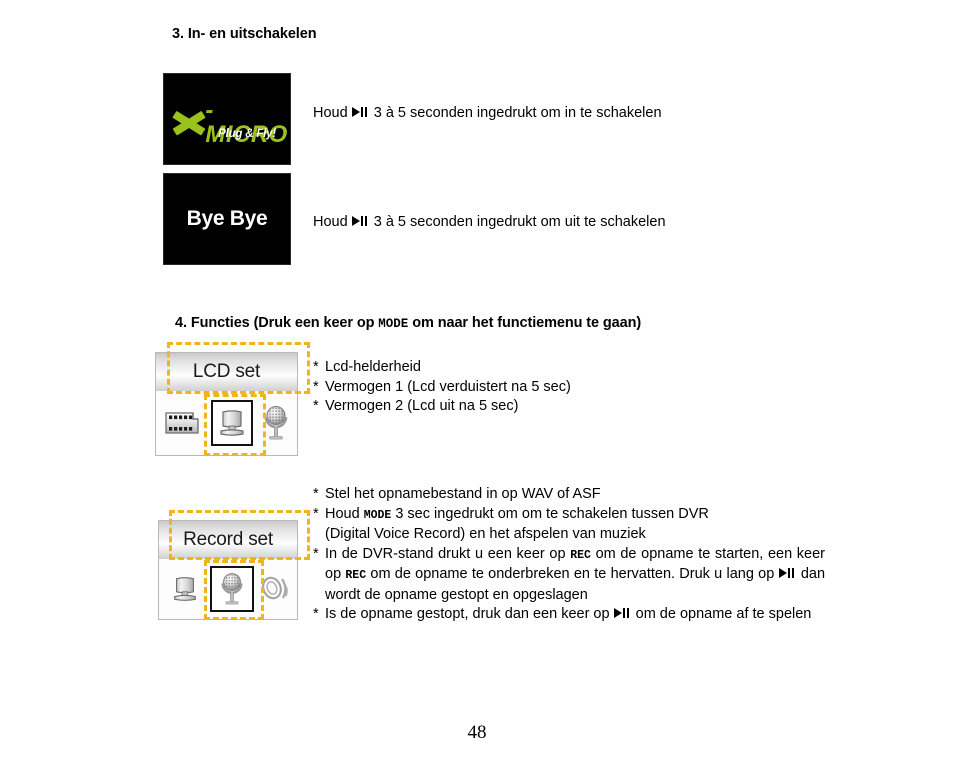 This screenshot has width=954, height=761. Describe the element at coordinates (477, 732) in the screenshot. I see `page-number: 48` at that location.